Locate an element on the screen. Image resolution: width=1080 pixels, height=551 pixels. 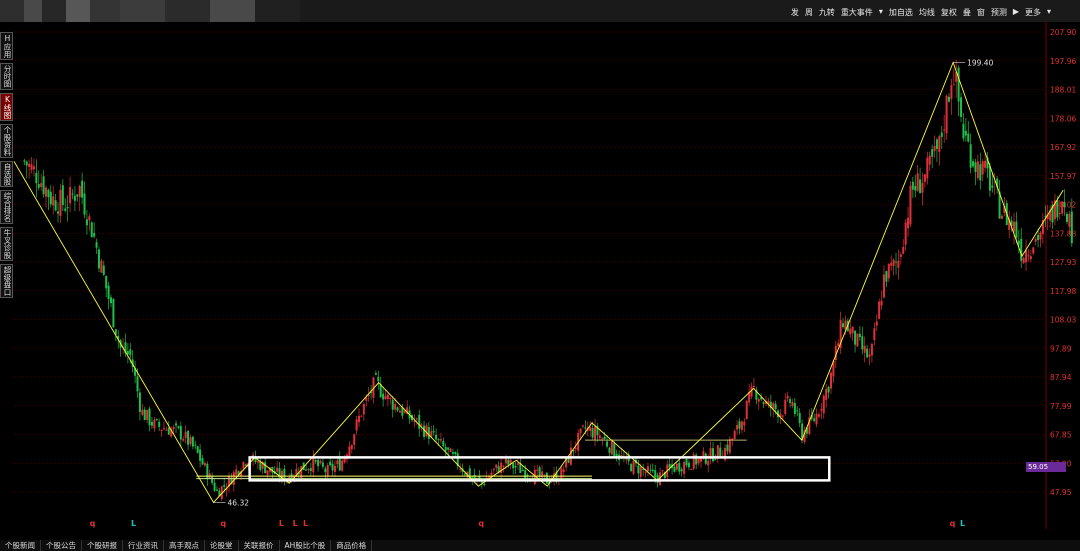
bottom-tab: 商品价格 is located at coordinates (352, 545).